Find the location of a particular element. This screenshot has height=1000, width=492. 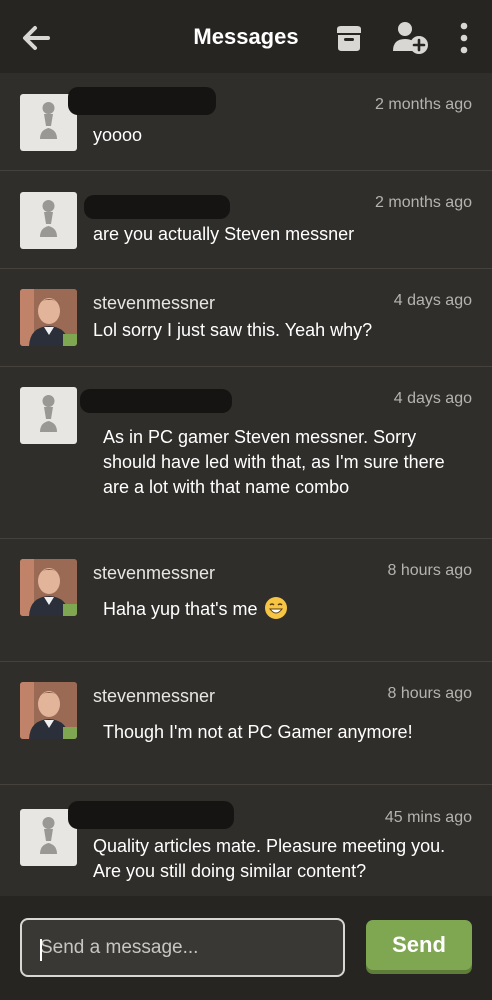

message-time: 45 mins ago is located at coordinates (428, 817).